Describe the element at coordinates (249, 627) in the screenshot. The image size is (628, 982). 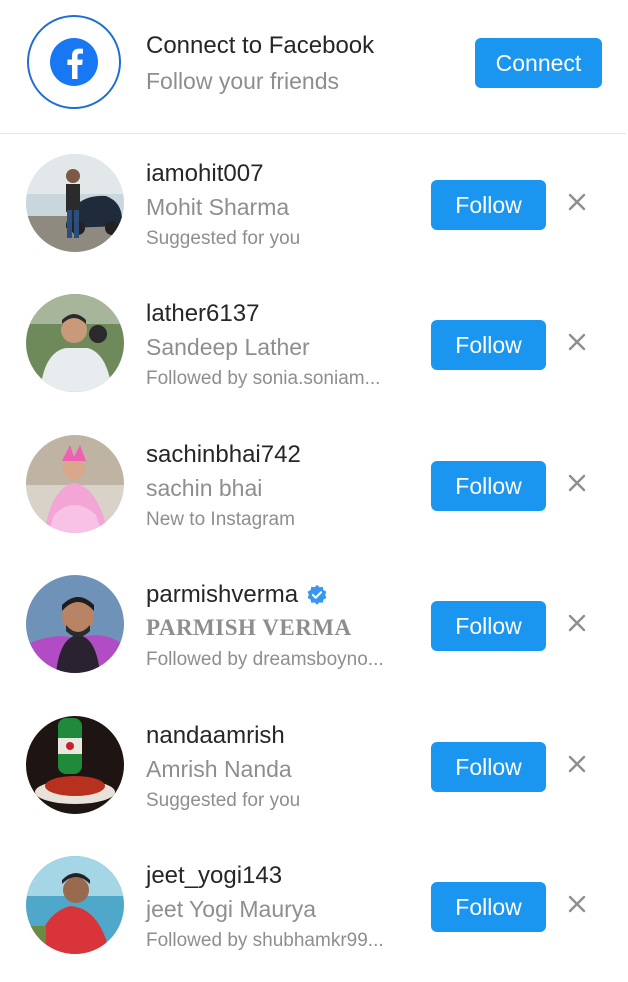
I see `full-name: PARMISH VERMA` at that location.